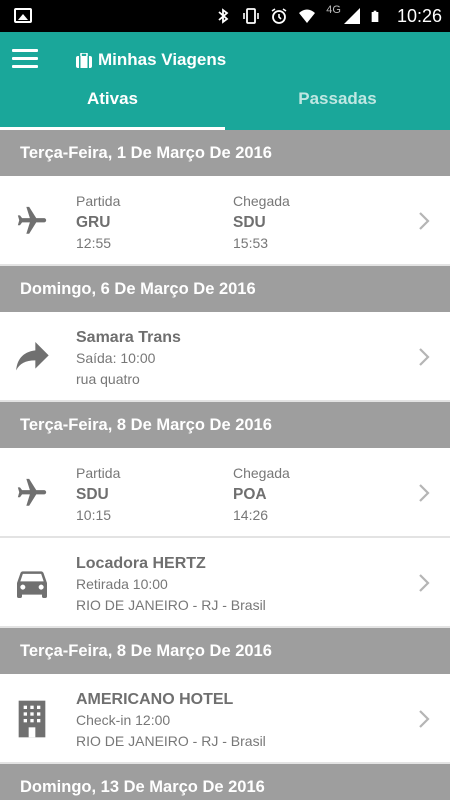  What do you see at coordinates (337, 107) in the screenshot?
I see `tab-passadas: Passadas` at bounding box center [337, 107].